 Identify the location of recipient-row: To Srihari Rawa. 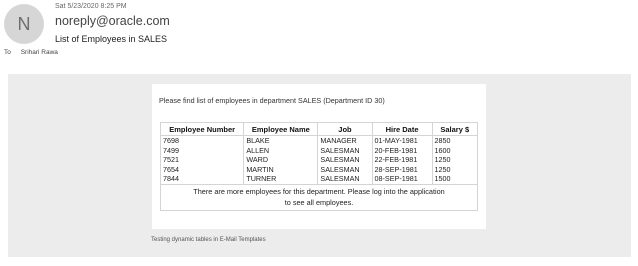
(31, 52).